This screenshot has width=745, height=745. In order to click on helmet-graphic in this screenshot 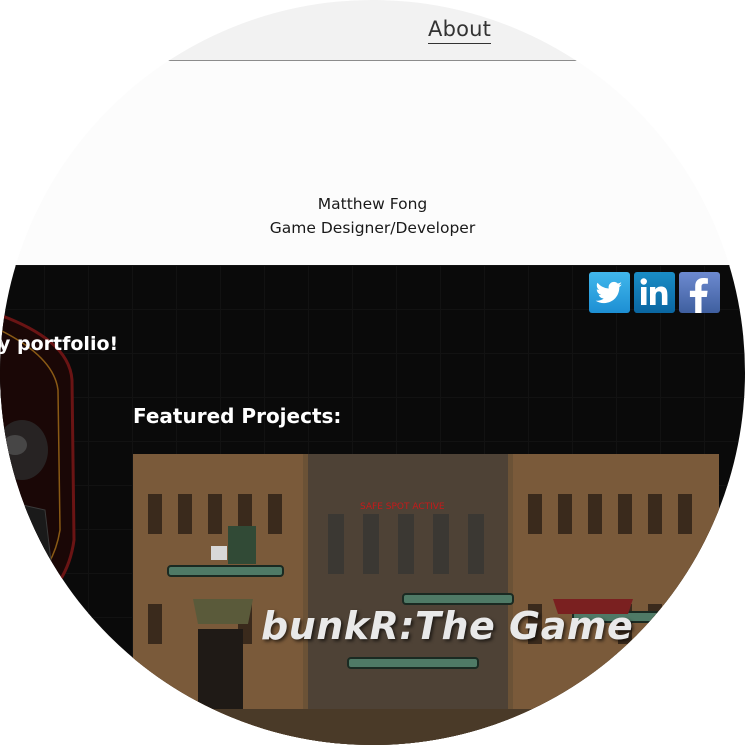, I will do `click(38, 461)`.